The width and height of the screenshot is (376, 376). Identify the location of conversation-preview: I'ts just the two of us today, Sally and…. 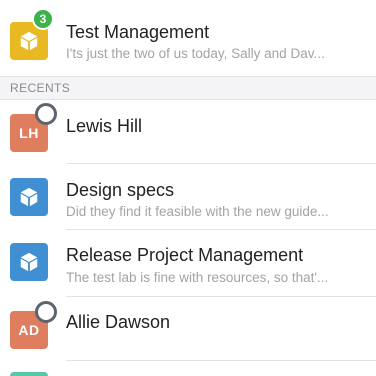
(195, 53).